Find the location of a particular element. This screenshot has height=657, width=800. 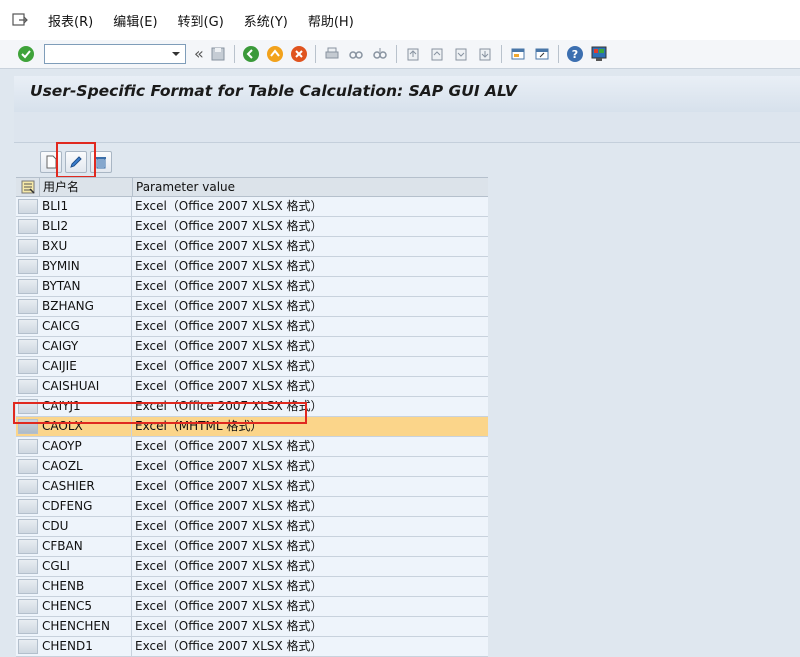

menu-exit-icon is located at coordinates (20, 20).